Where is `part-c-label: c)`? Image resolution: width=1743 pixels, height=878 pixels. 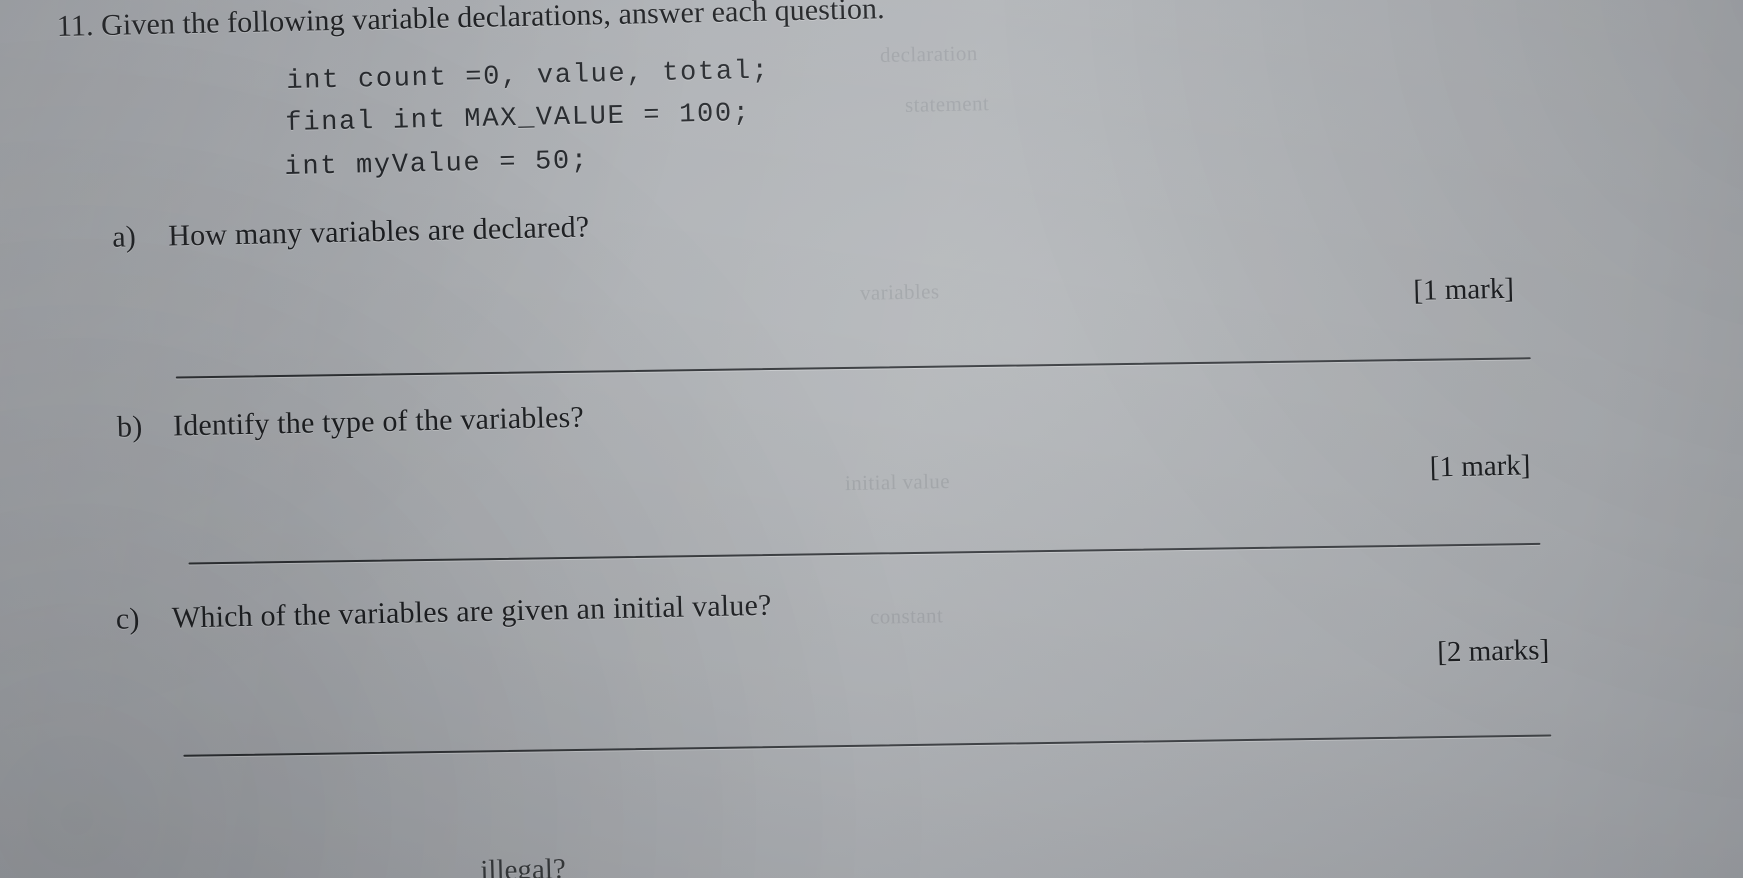
part-c-label: c) is located at coordinates (128, 619).